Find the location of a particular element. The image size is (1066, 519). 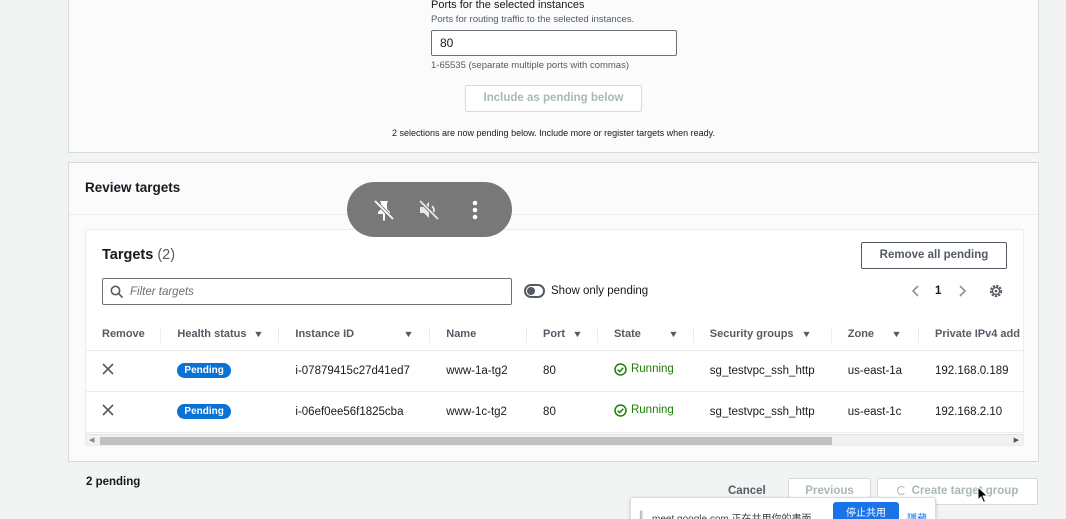

column-header-private-ipv4: Private IPv4 add is located at coordinates (971, 335).